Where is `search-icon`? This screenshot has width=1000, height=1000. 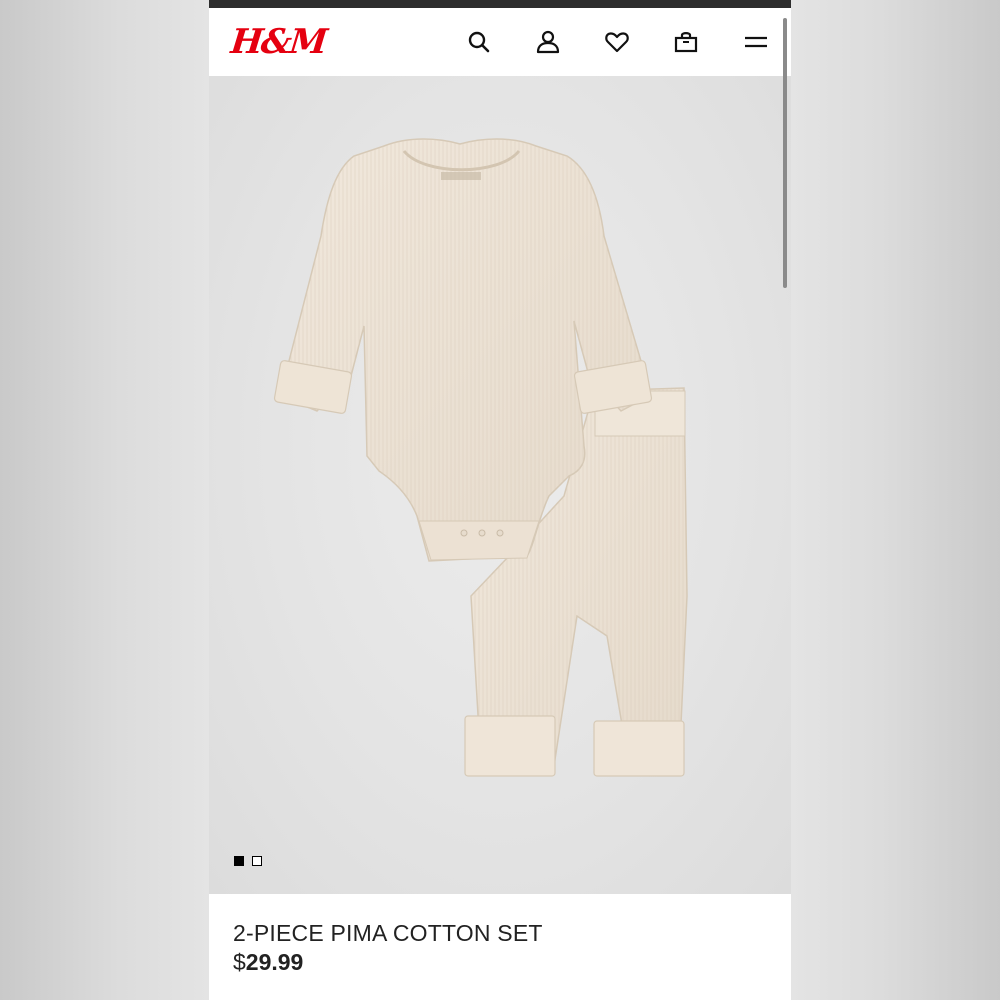 search-icon is located at coordinates (479, 42).